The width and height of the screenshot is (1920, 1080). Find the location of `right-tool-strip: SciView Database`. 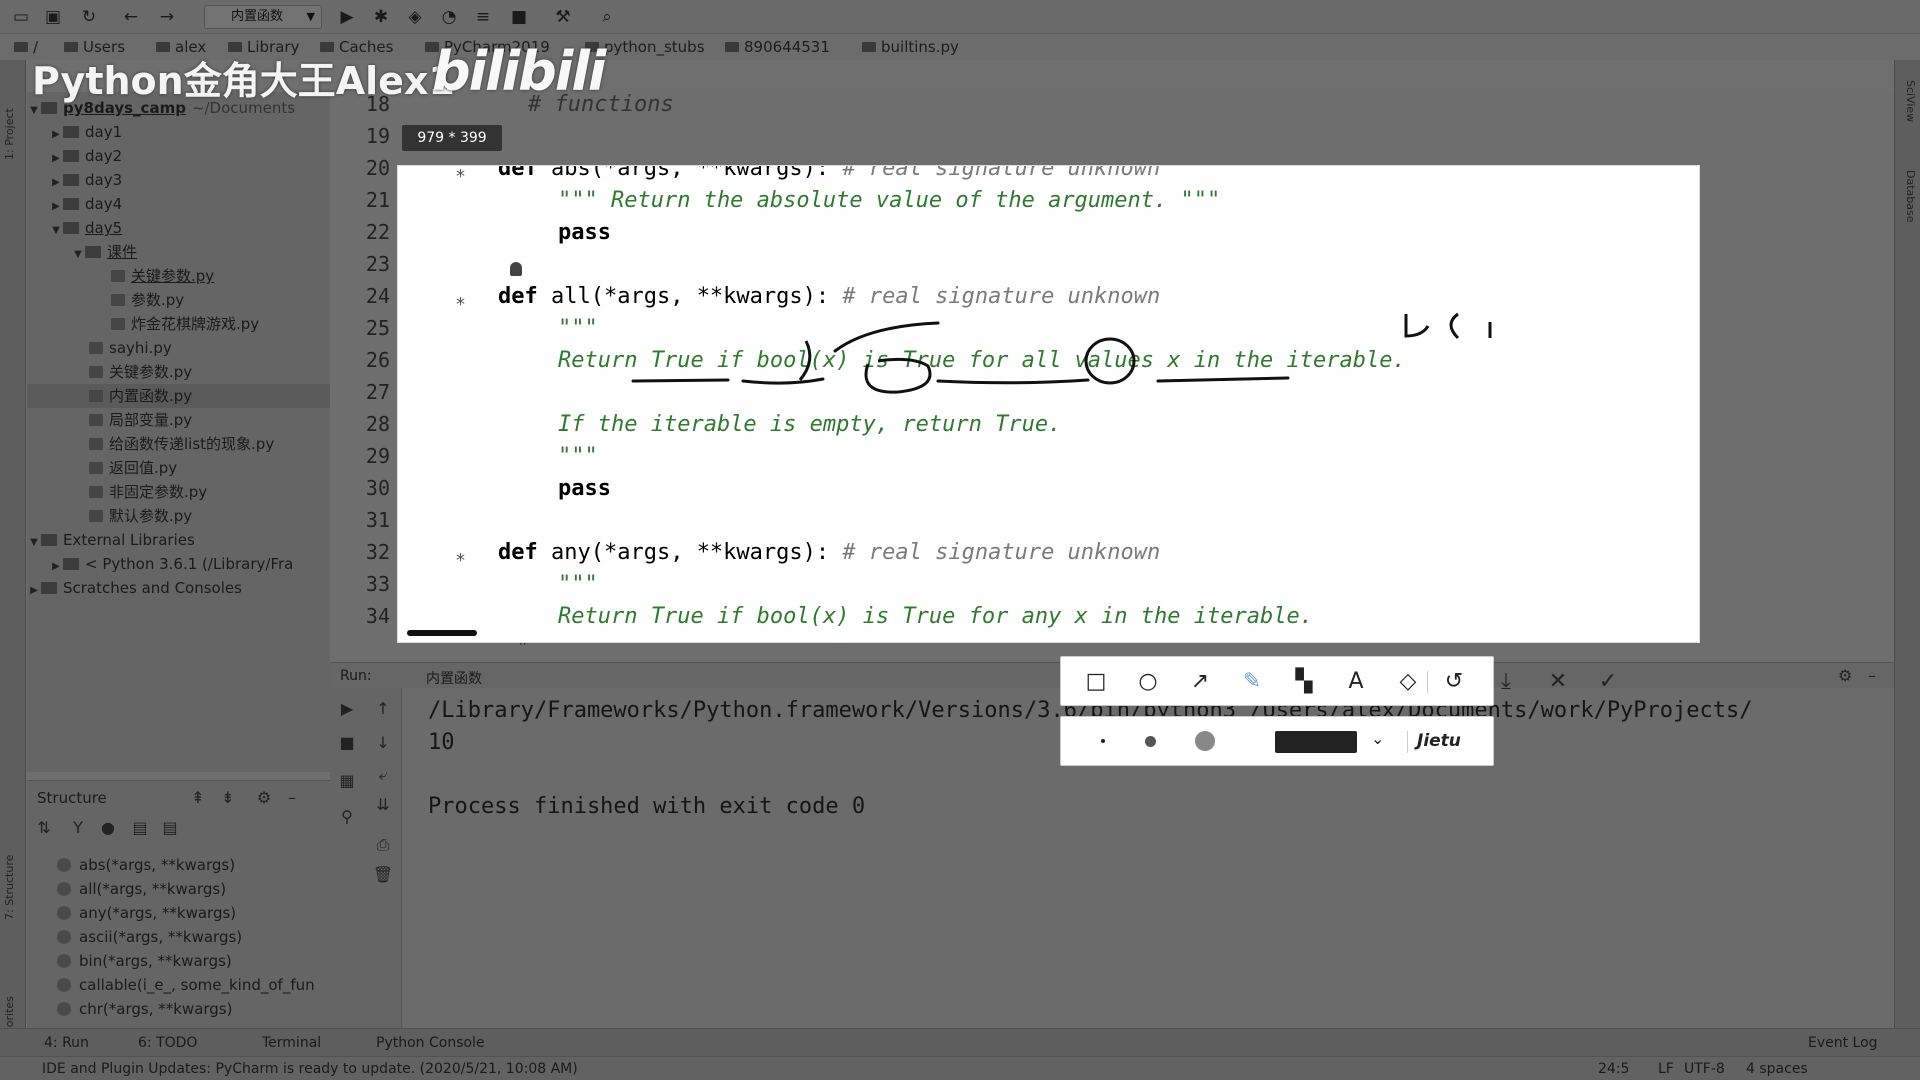

right-tool-strip: SciView Database is located at coordinates (1907, 552).